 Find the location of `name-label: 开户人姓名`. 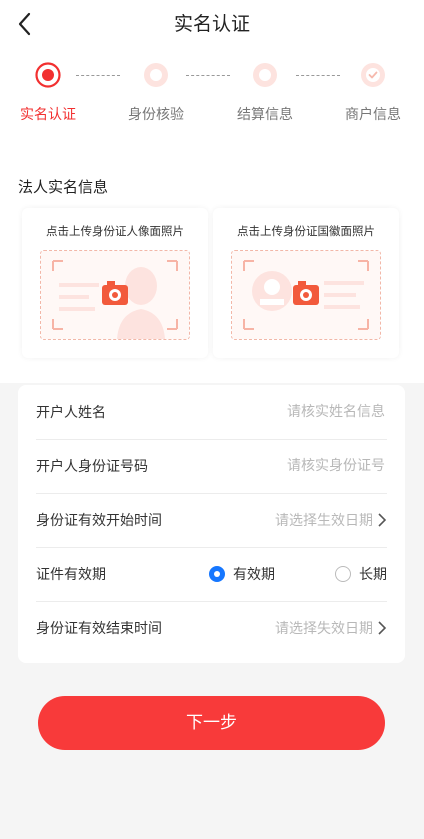

name-label: 开户人姓名 is located at coordinates (71, 413).